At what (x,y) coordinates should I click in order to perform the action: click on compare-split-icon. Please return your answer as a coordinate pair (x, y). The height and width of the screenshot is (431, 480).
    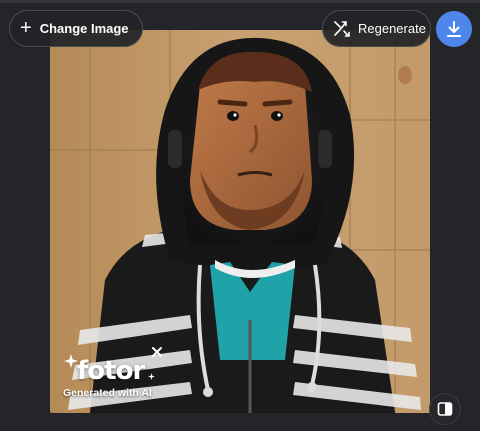
    Looking at the image, I should click on (445, 409).